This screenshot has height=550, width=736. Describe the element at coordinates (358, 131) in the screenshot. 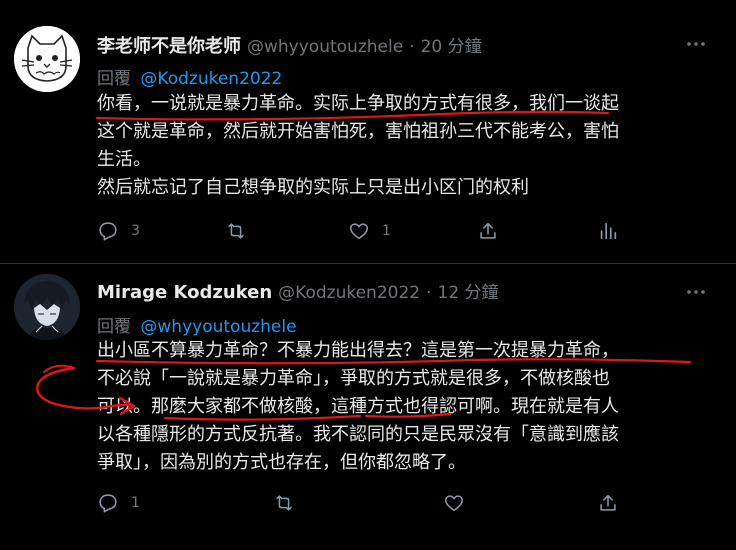

I see `tweet-text-line: 这个就是革命，然后就开始害怕死，害怕祖孙三代不能考公，害怕` at that location.